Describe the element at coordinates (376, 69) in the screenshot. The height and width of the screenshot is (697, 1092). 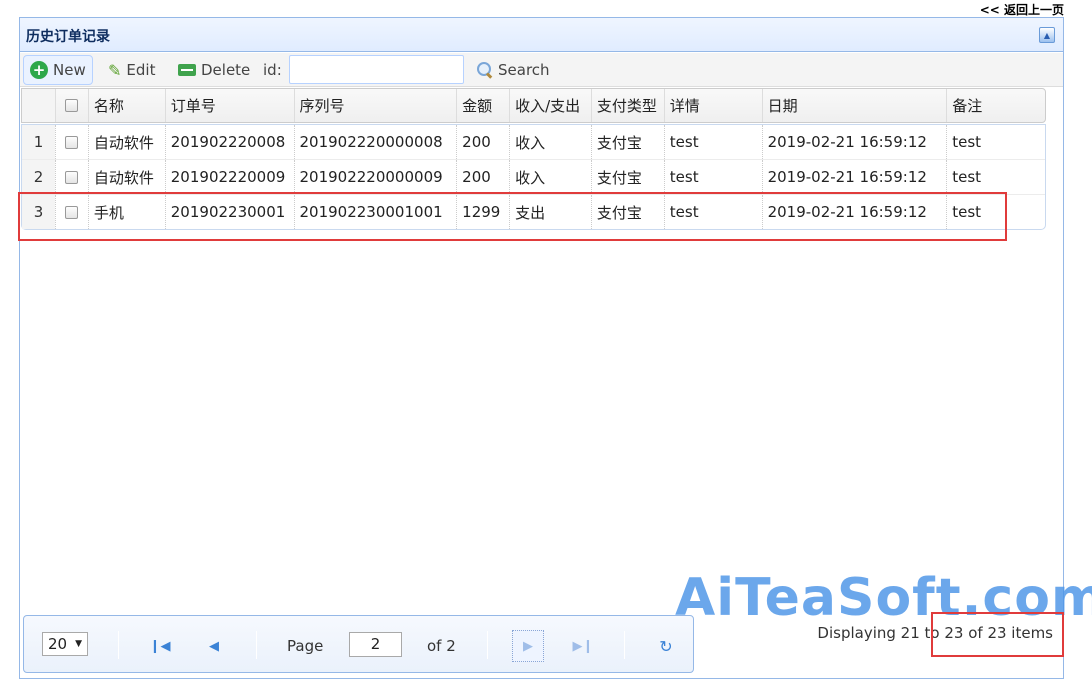
I see `id-input` at that location.